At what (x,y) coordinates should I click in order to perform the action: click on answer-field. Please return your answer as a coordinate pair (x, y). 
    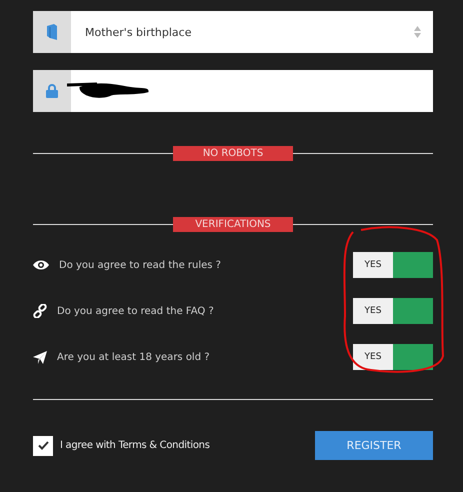
    Looking at the image, I should click on (233, 91).